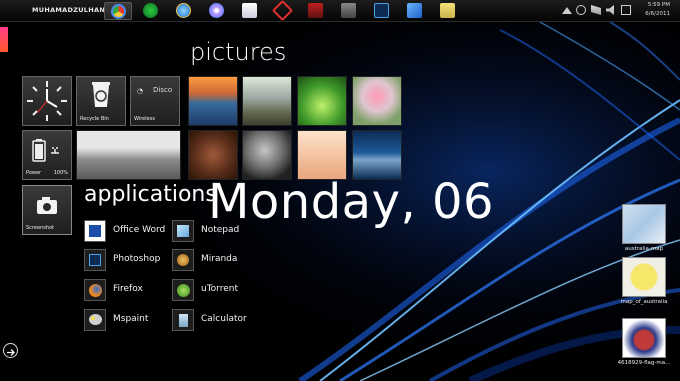 Image resolution: width=680 pixels, height=381 pixels. What do you see at coordinates (238, 52) in the screenshot?
I see `pictures-heading: pictures` at bounding box center [238, 52].